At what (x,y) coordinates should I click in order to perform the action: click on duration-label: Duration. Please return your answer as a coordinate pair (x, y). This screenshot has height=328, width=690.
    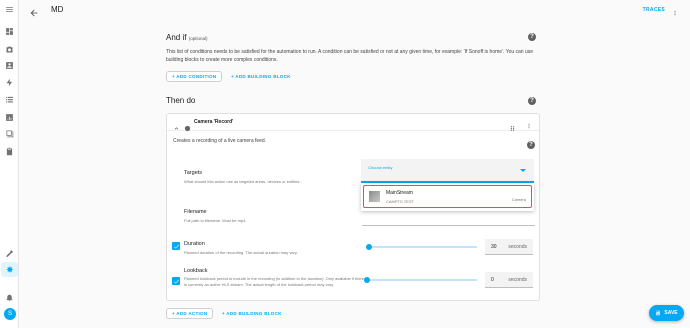
    Looking at the image, I should click on (194, 244).